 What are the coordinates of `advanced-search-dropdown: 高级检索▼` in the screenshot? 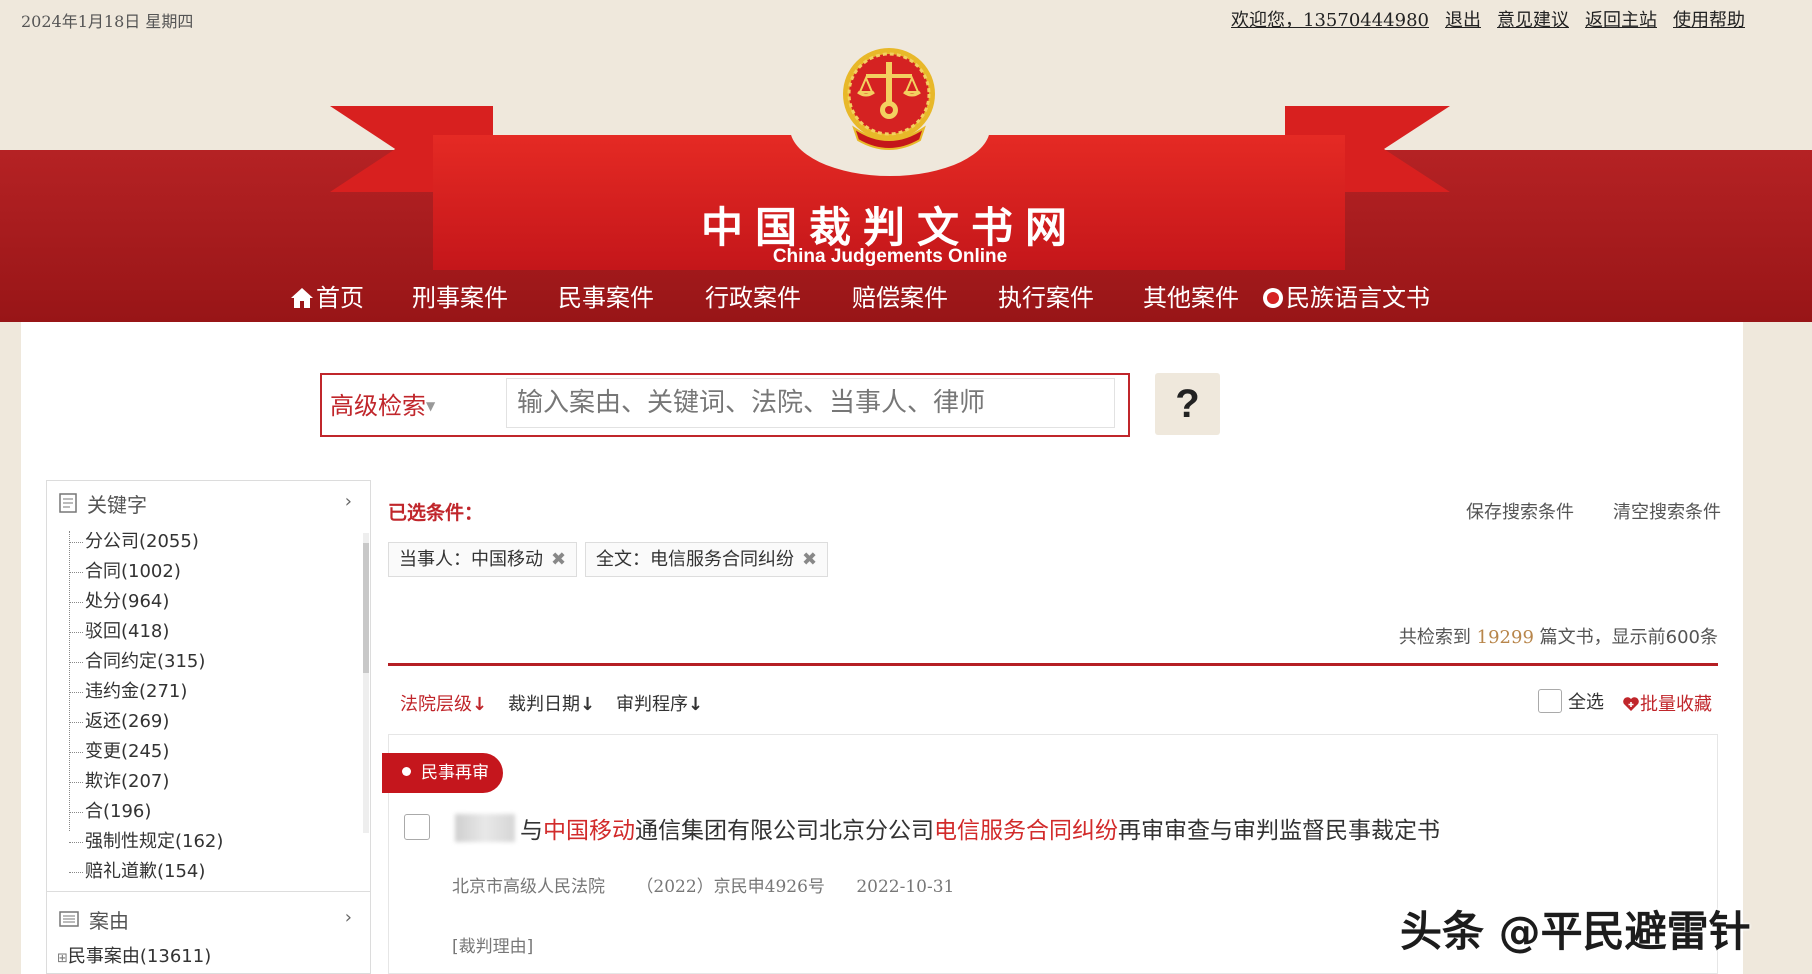 It's located at (382, 403).